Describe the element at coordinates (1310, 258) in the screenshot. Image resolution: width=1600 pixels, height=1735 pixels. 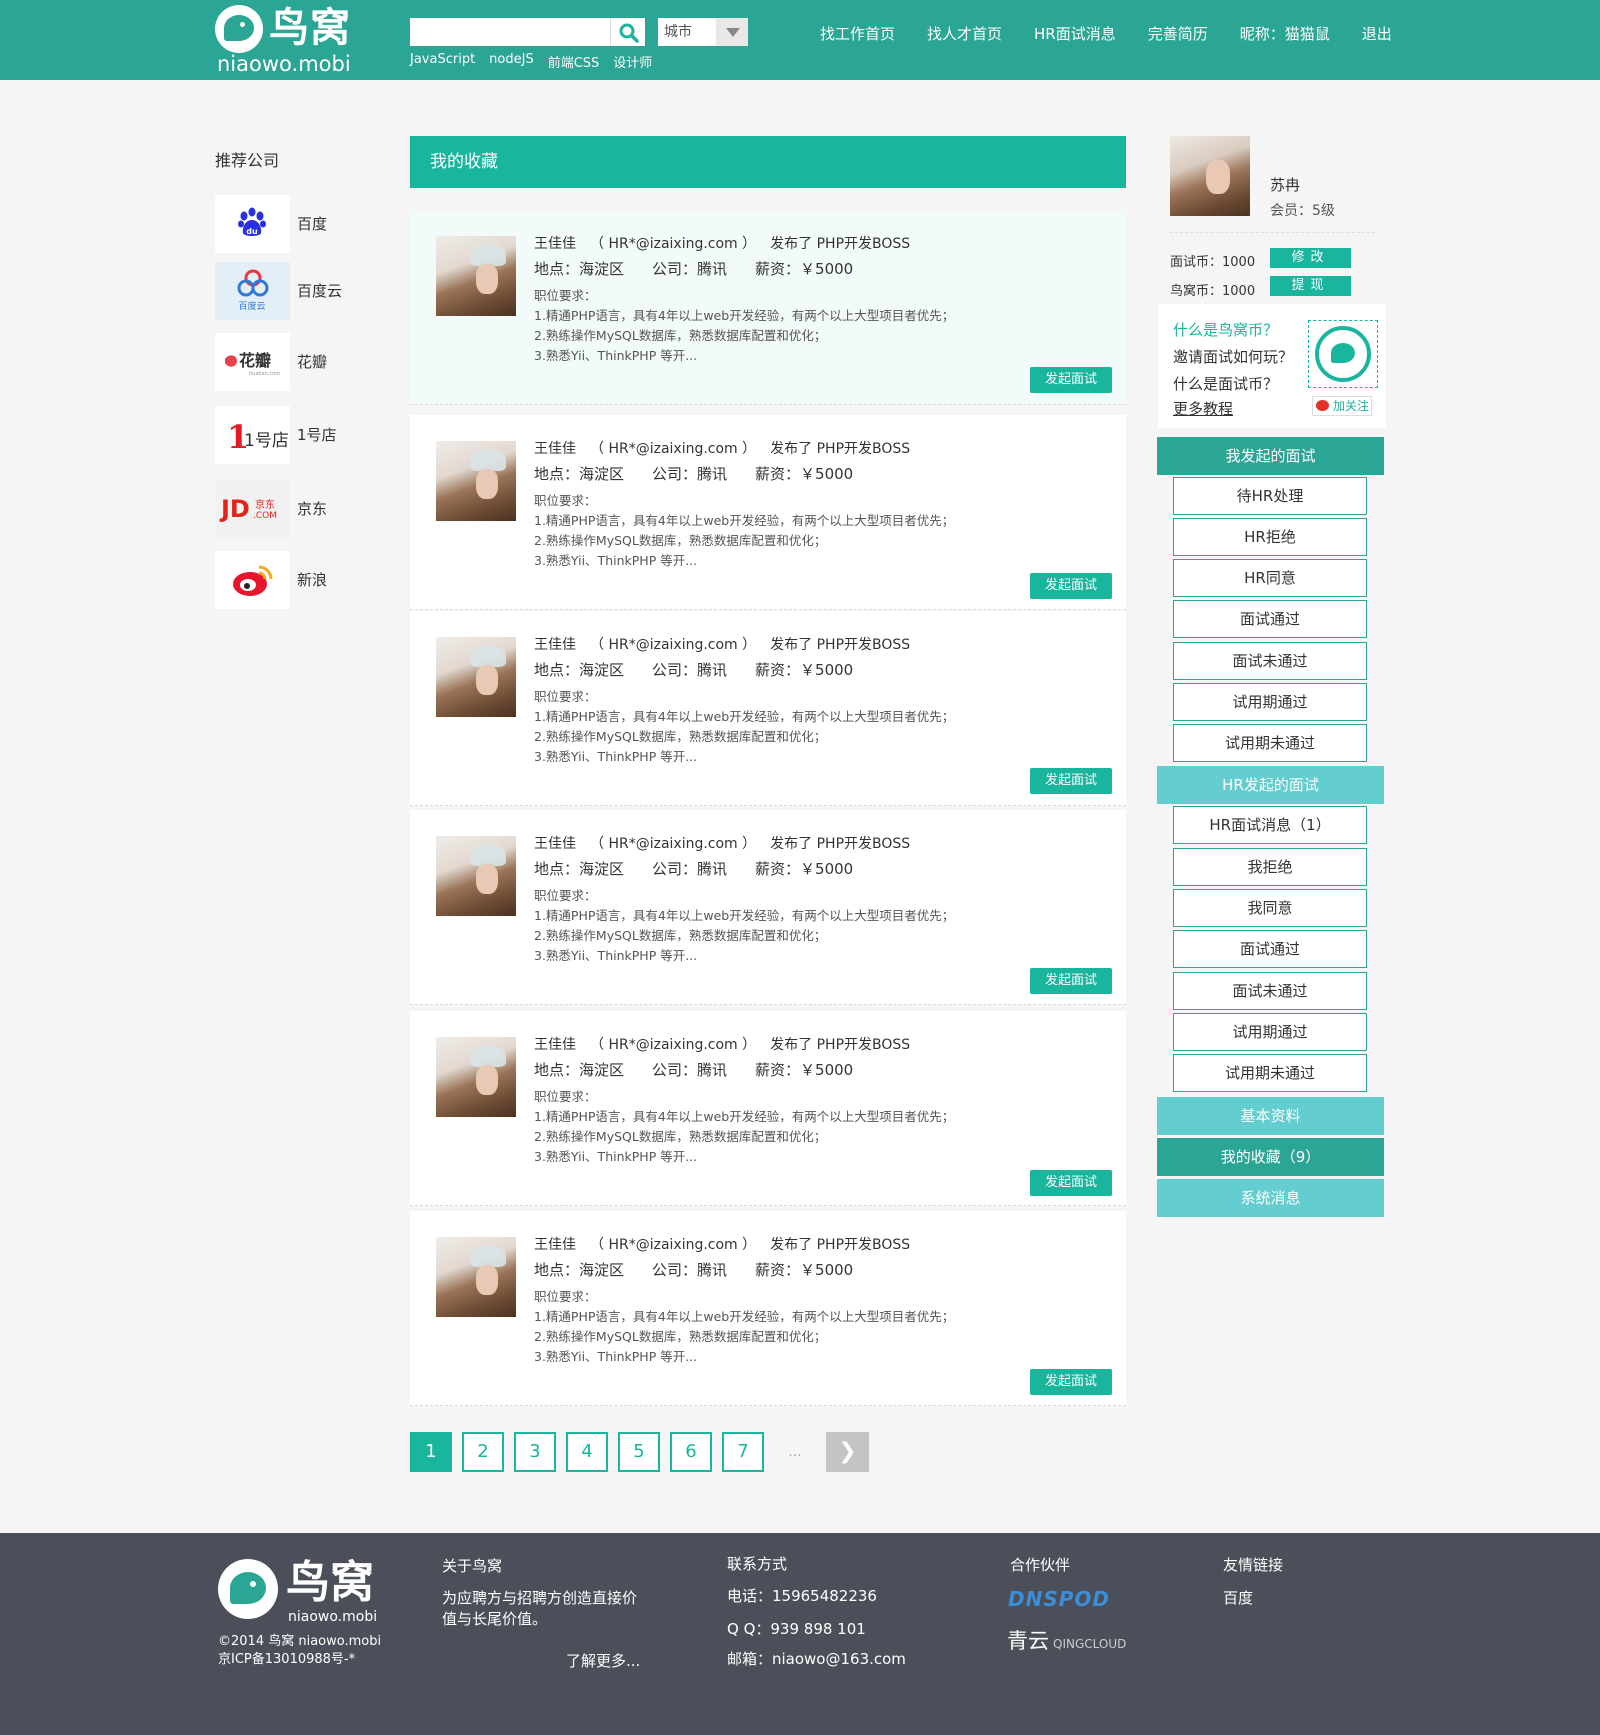
I see `modify-button: 修改` at that location.